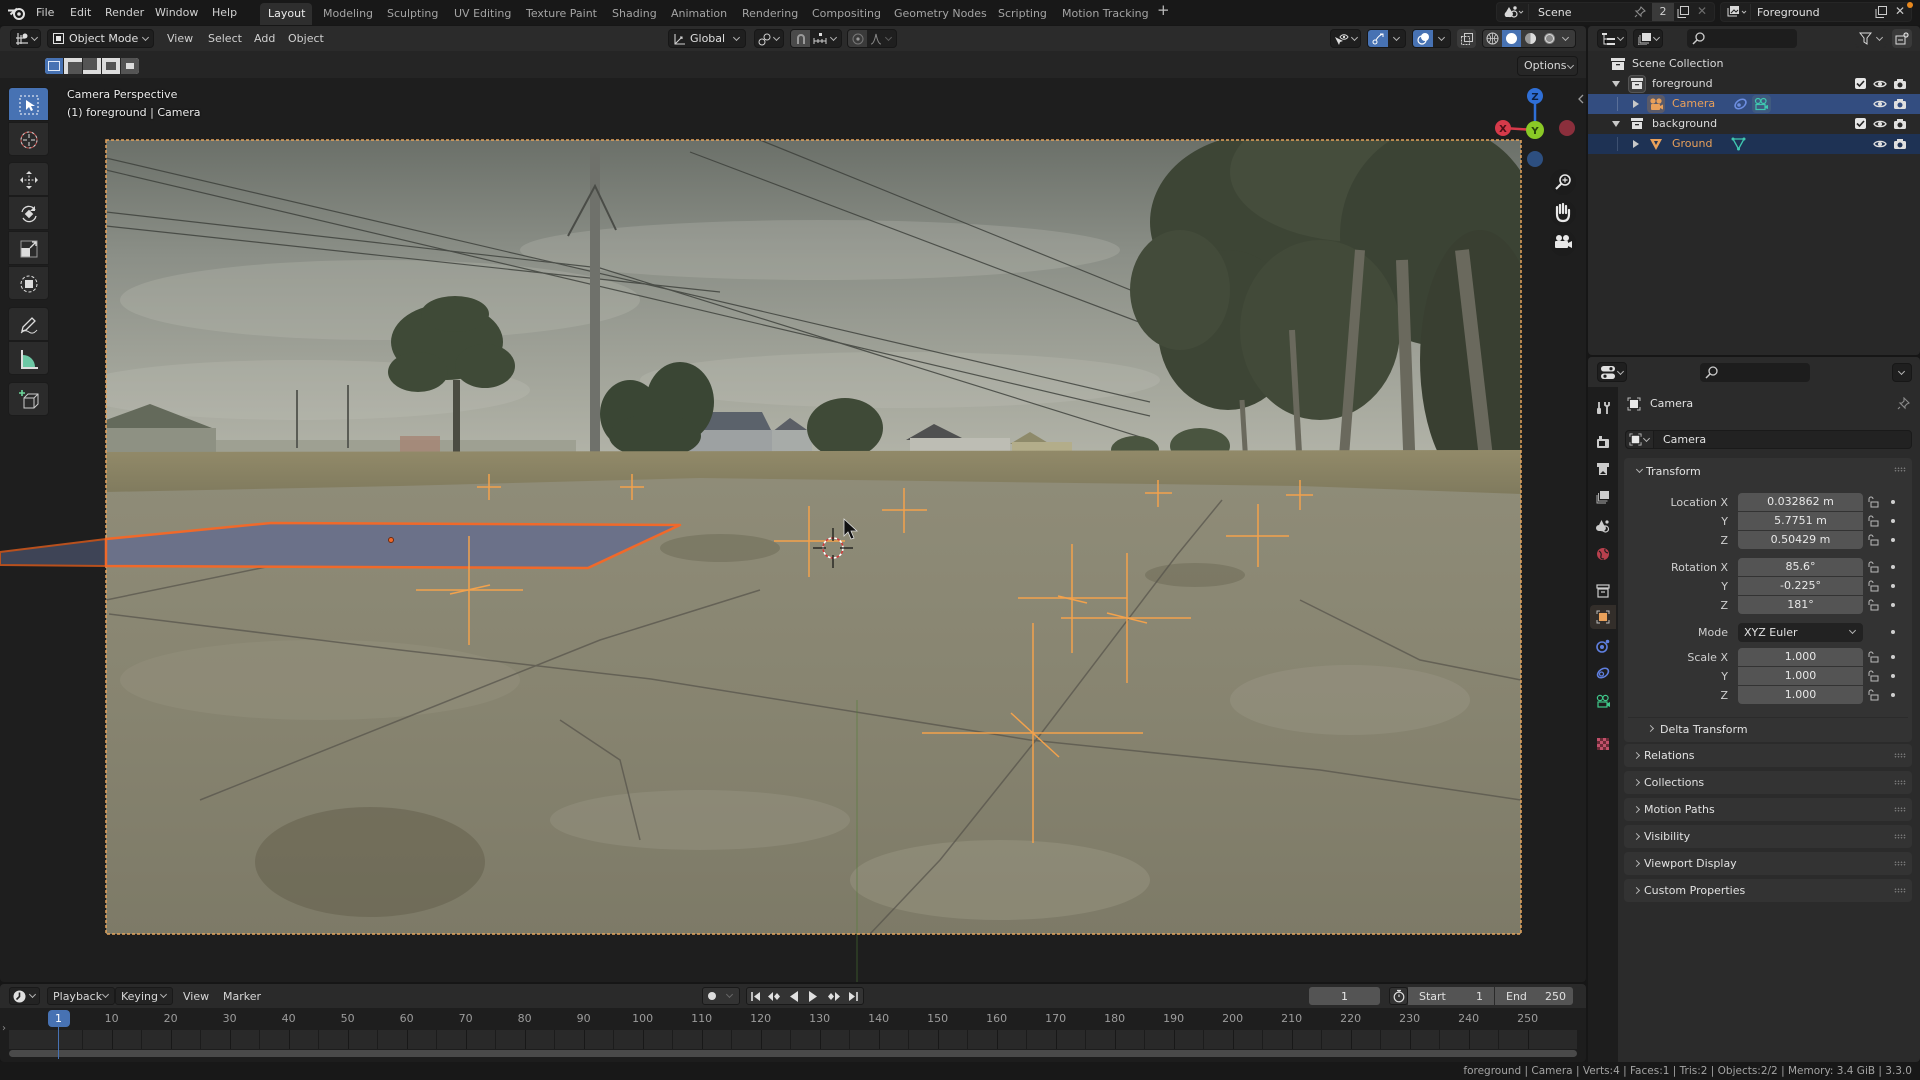  What do you see at coordinates (1893, 657) in the screenshot?
I see `keyframe-scale-x-dot` at bounding box center [1893, 657].